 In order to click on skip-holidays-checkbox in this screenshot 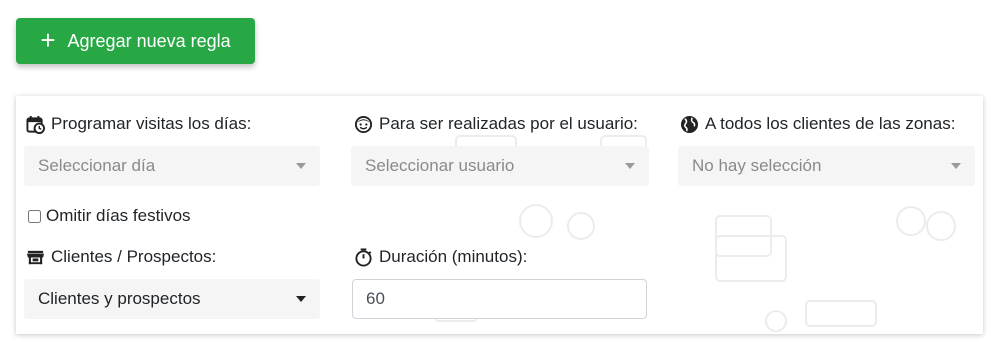, I will do `click(34, 216)`.